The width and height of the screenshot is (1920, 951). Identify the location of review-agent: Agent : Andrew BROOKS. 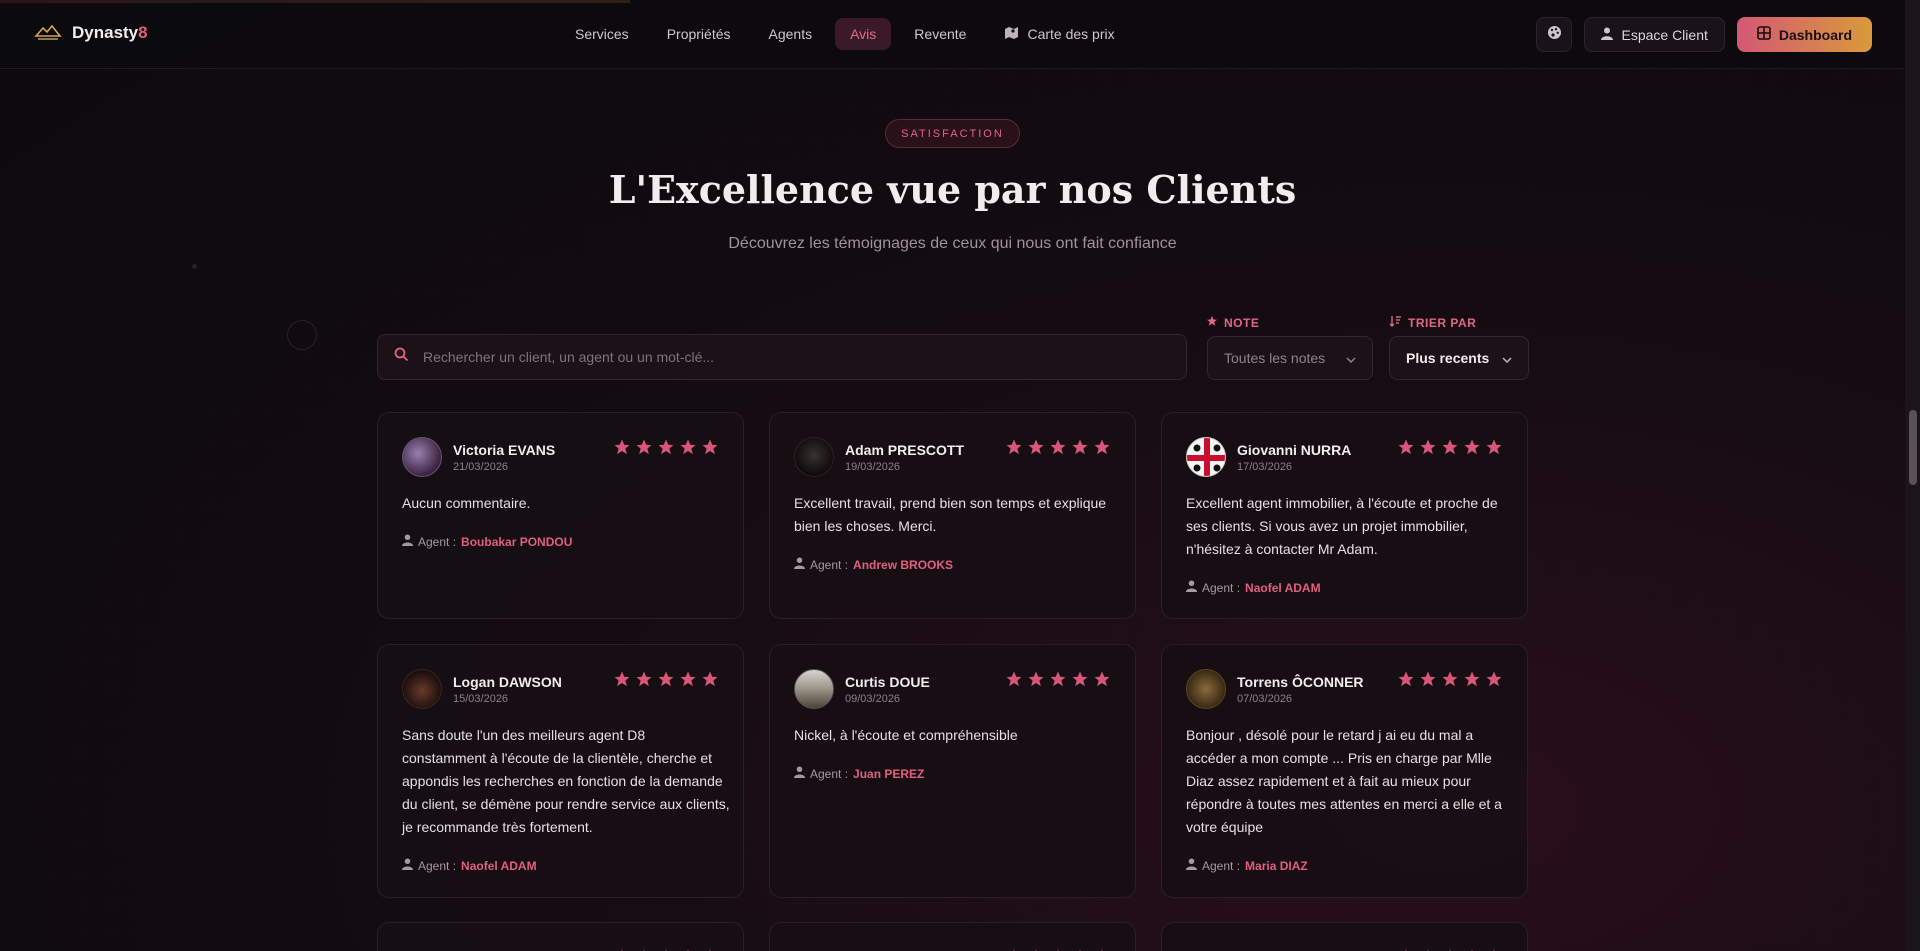
(873, 564).